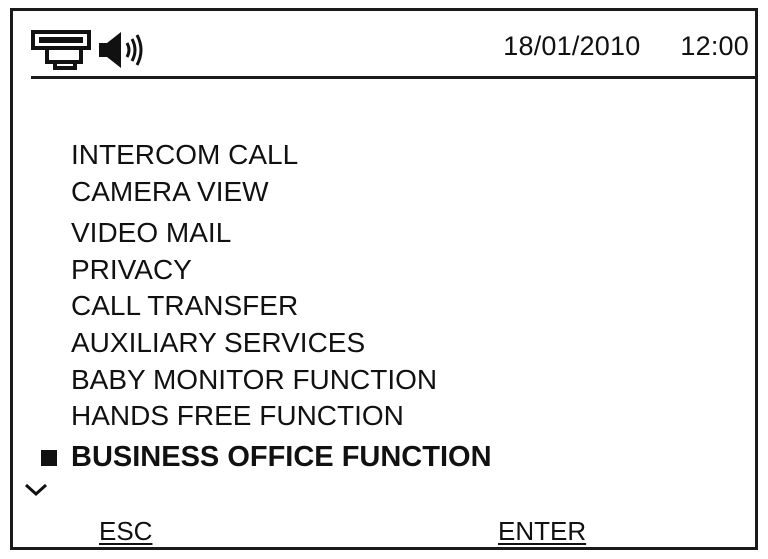 The height and width of the screenshot is (559, 768). Describe the element at coordinates (121, 50) in the screenshot. I see `speaker-volume-icon` at that location.